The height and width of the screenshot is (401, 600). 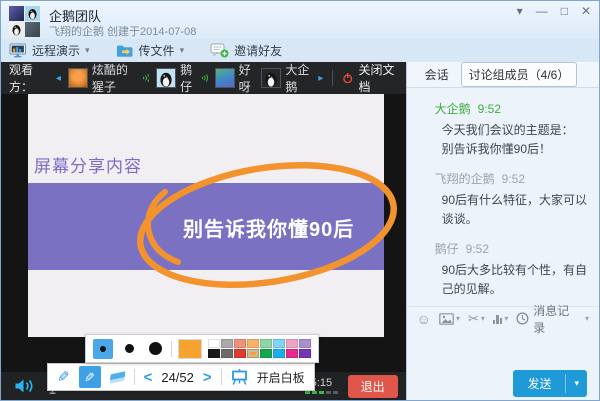 I want to click on send-file-label: 传文件, so click(x=156, y=51).